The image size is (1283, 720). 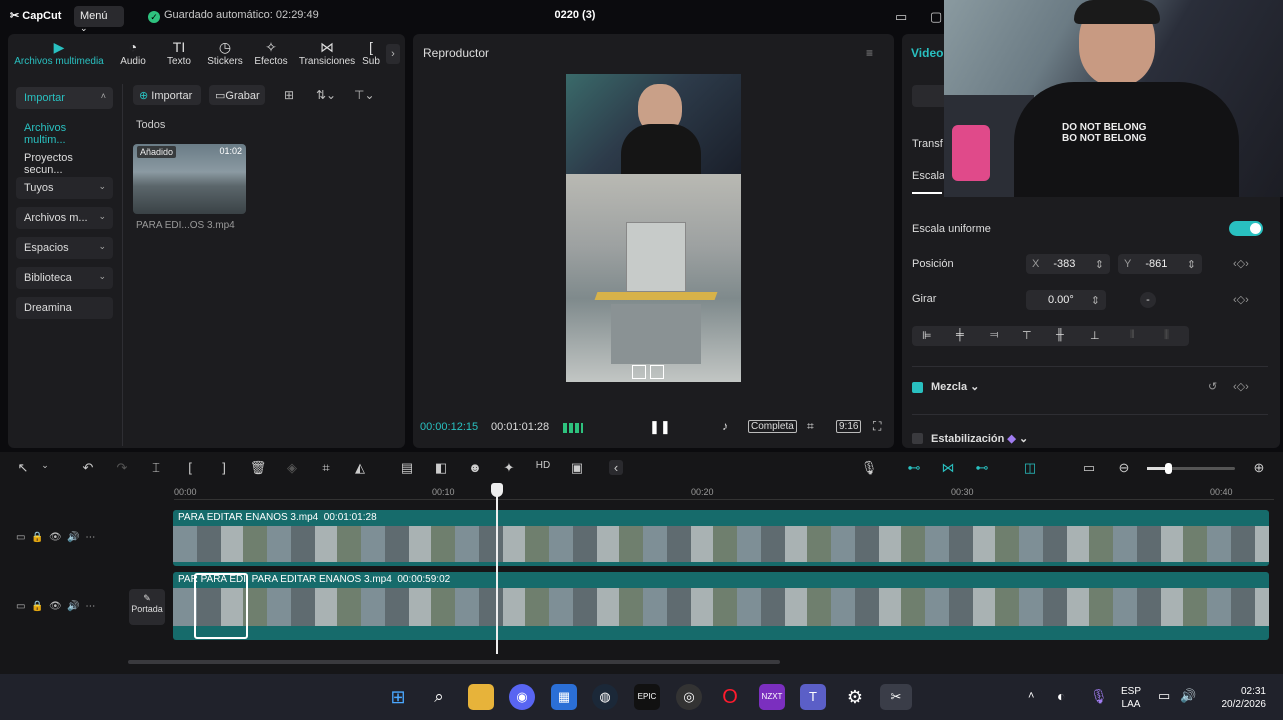 I want to click on tab-media: ▶ Archivos multimedia, so click(x=59, y=52).